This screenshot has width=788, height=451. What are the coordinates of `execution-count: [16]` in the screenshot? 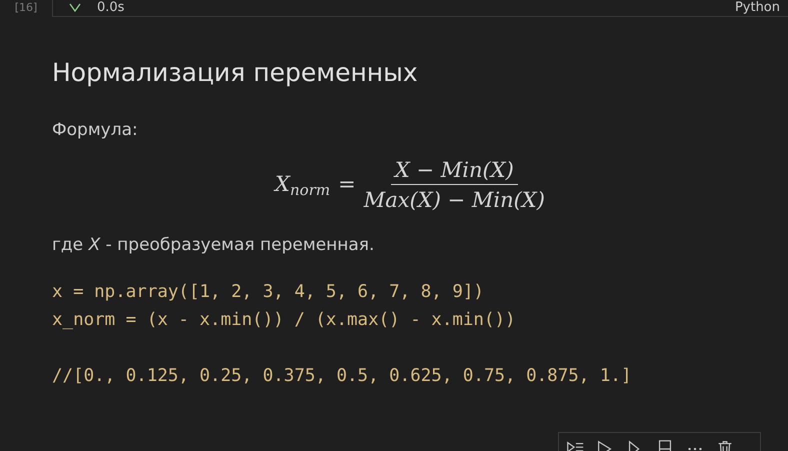 It's located at (26, 8).